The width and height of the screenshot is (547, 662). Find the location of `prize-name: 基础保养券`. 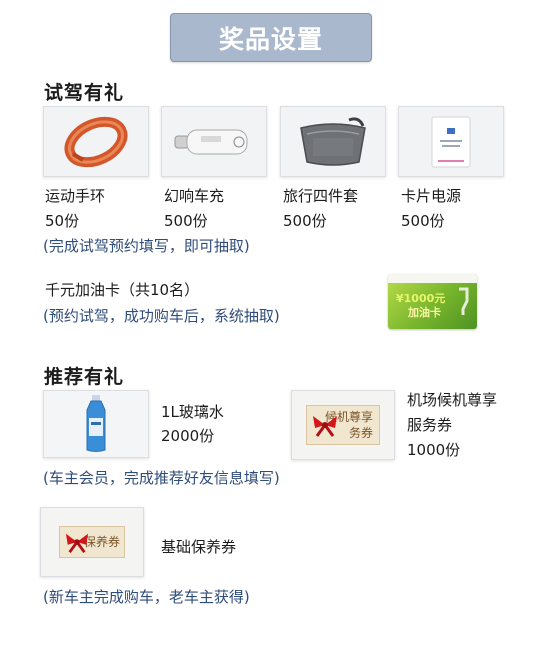

prize-name: 基础保养券 is located at coordinates (199, 547).